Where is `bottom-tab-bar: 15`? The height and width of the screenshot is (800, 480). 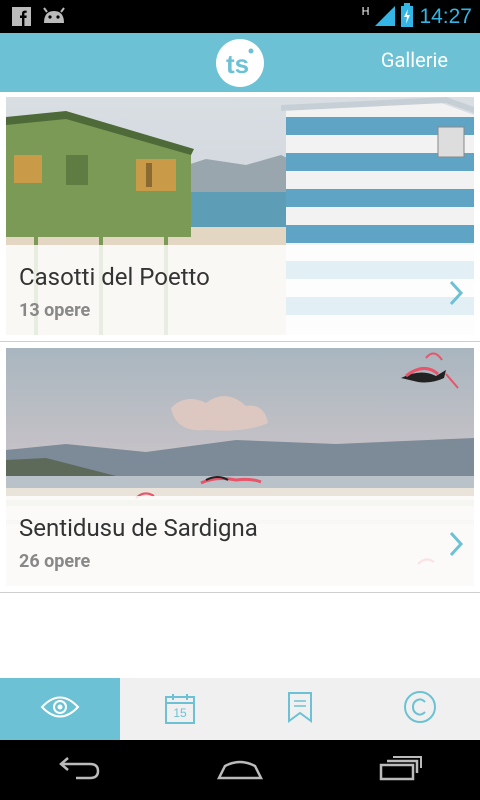
bottom-tab-bar: 15 is located at coordinates (240, 709).